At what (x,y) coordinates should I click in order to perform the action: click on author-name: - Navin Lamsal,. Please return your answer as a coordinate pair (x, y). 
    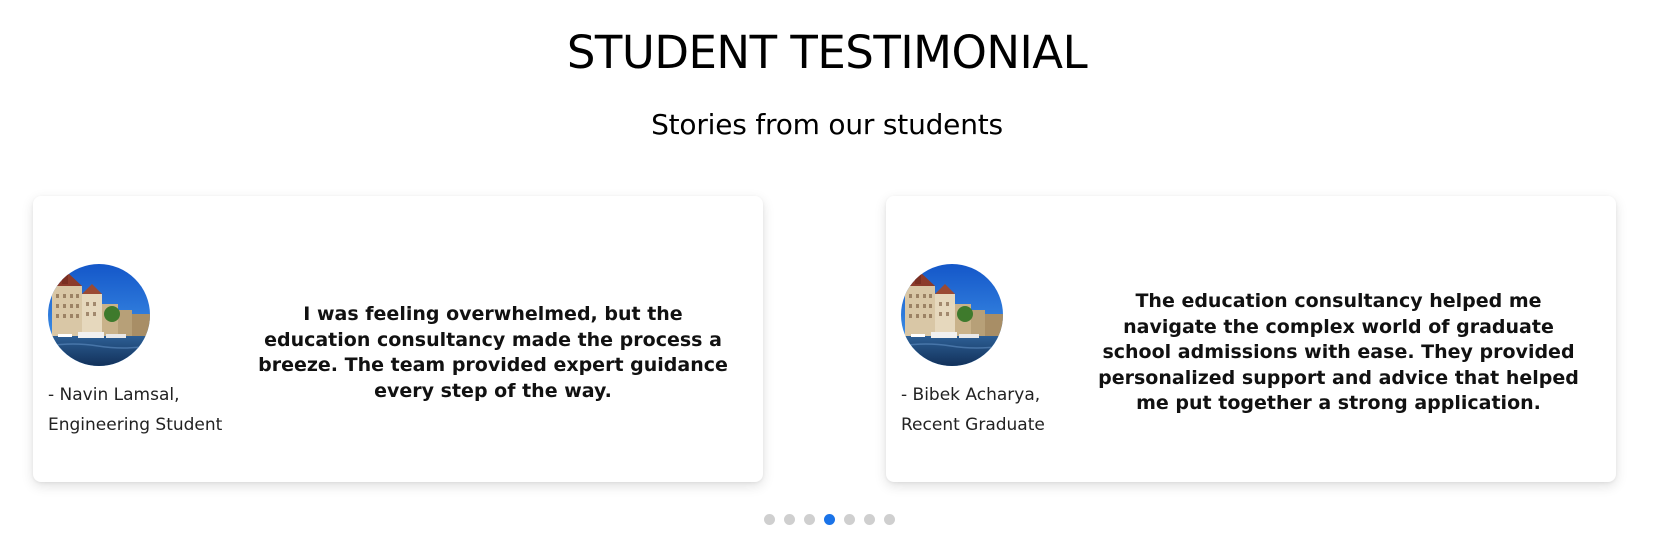
    Looking at the image, I should click on (114, 395).